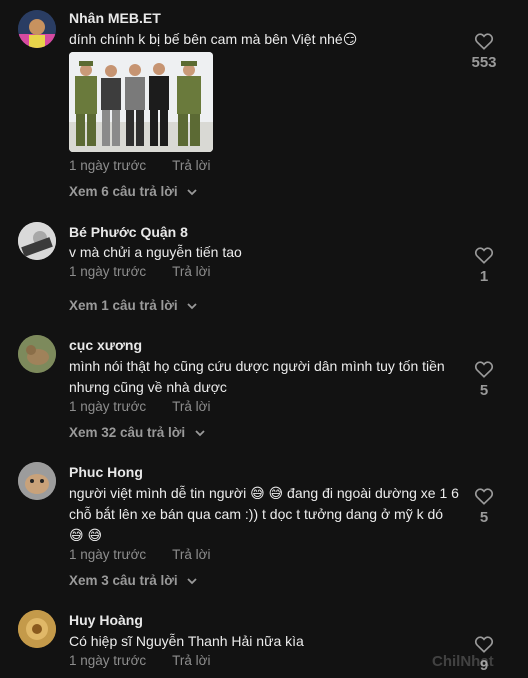  What do you see at coordinates (123, 580) in the screenshot?
I see `view-replies-label: Xem 3 câu trả lời` at bounding box center [123, 580].